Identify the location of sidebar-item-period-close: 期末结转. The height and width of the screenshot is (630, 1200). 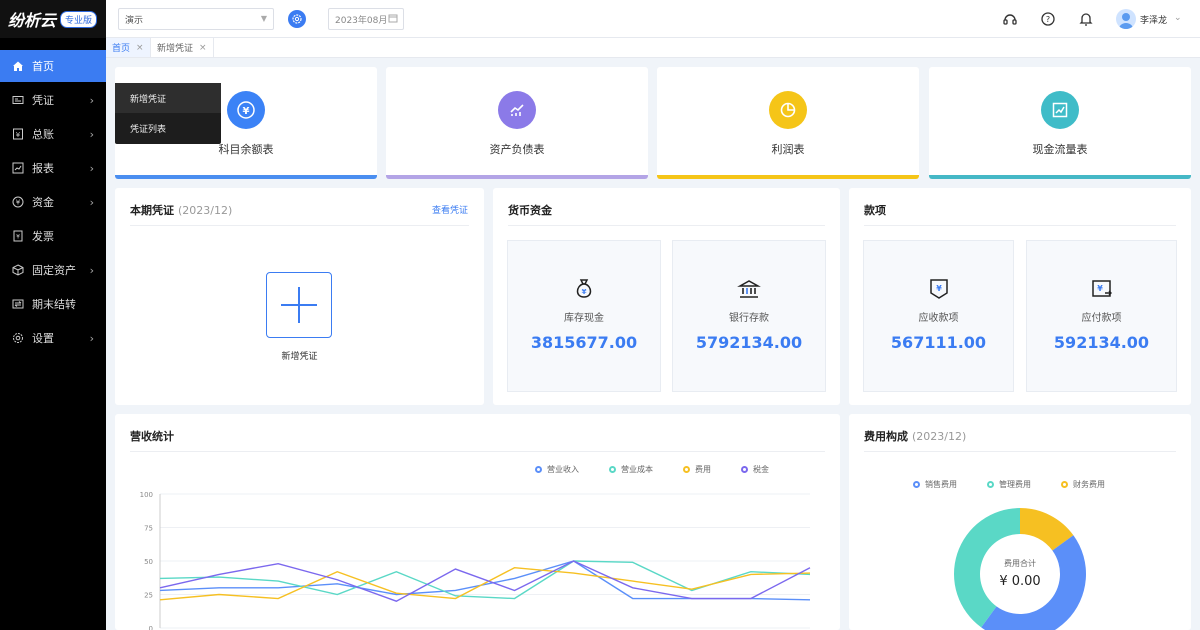
(53, 304).